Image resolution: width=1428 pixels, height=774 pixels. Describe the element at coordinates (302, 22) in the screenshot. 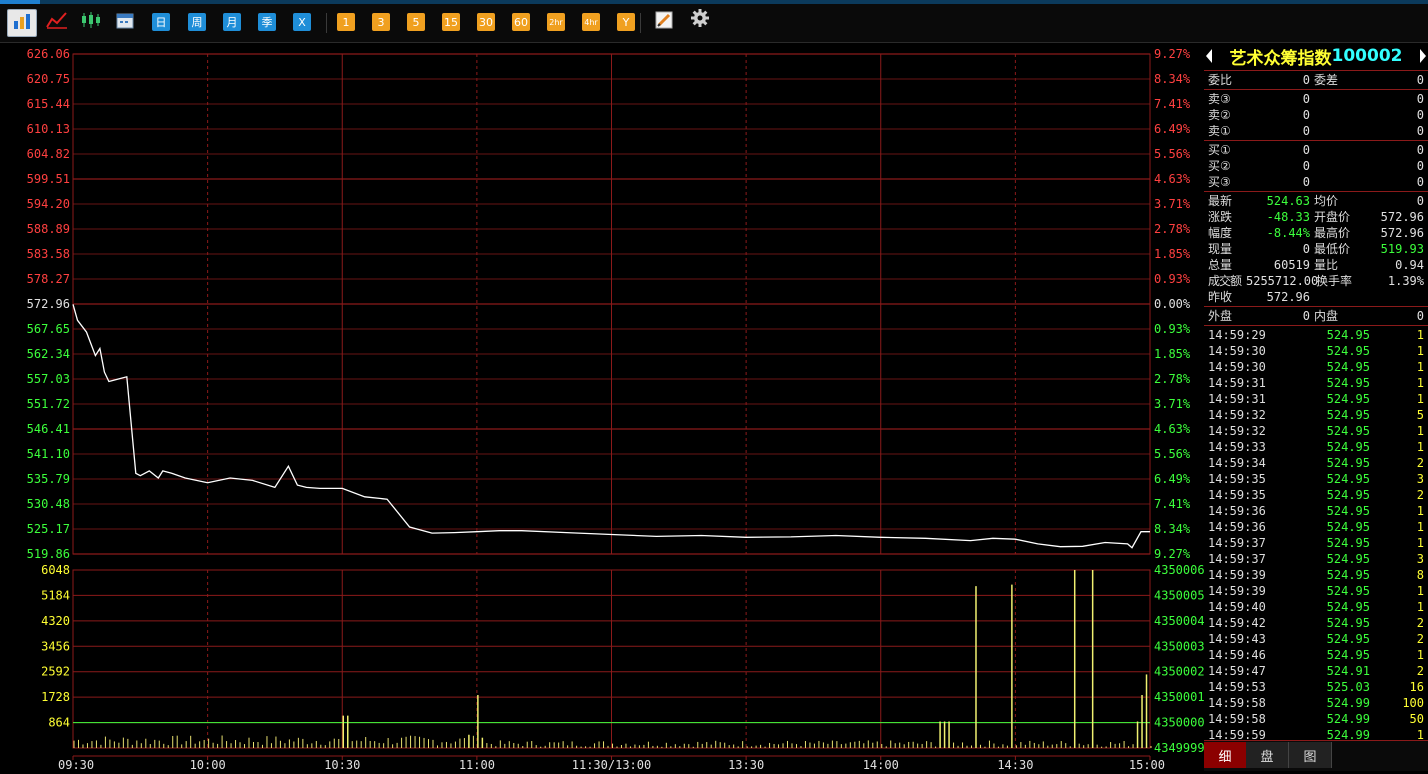

I see `period-button-X: X` at that location.